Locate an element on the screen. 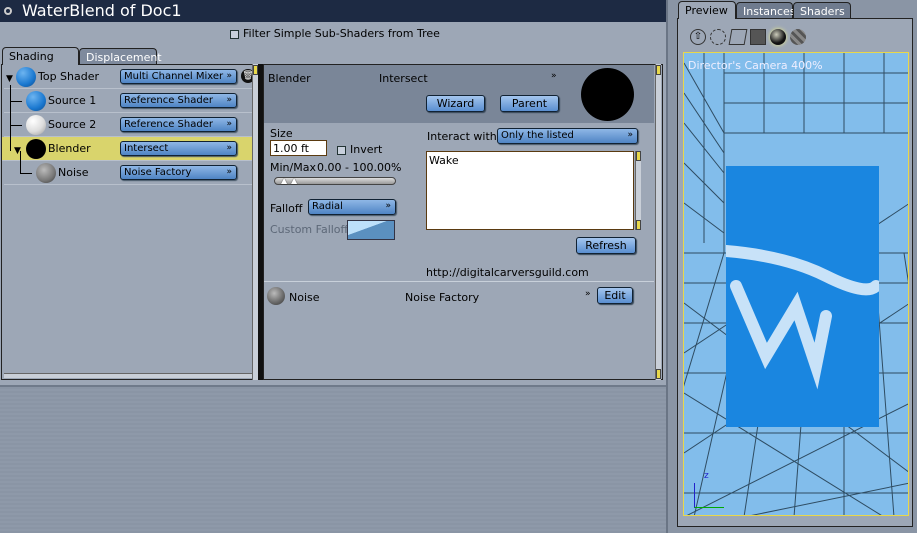 The height and width of the screenshot is (533, 917). tab-shading: Shading is located at coordinates (40, 56).